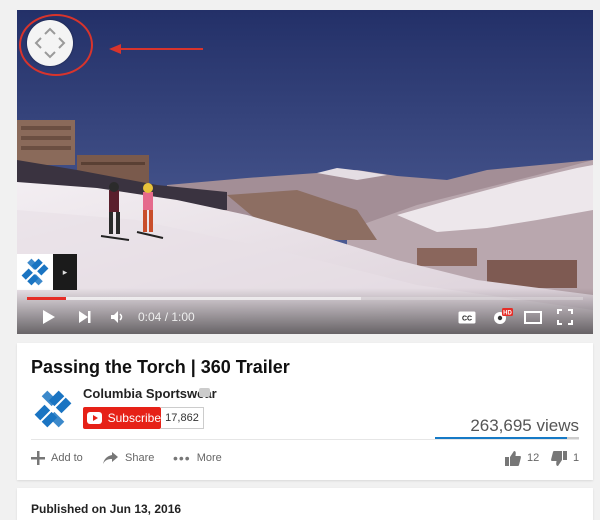  What do you see at coordinates (507, 314) in the screenshot?
I see `svg-text: HD` at bounding box center [507, 314].